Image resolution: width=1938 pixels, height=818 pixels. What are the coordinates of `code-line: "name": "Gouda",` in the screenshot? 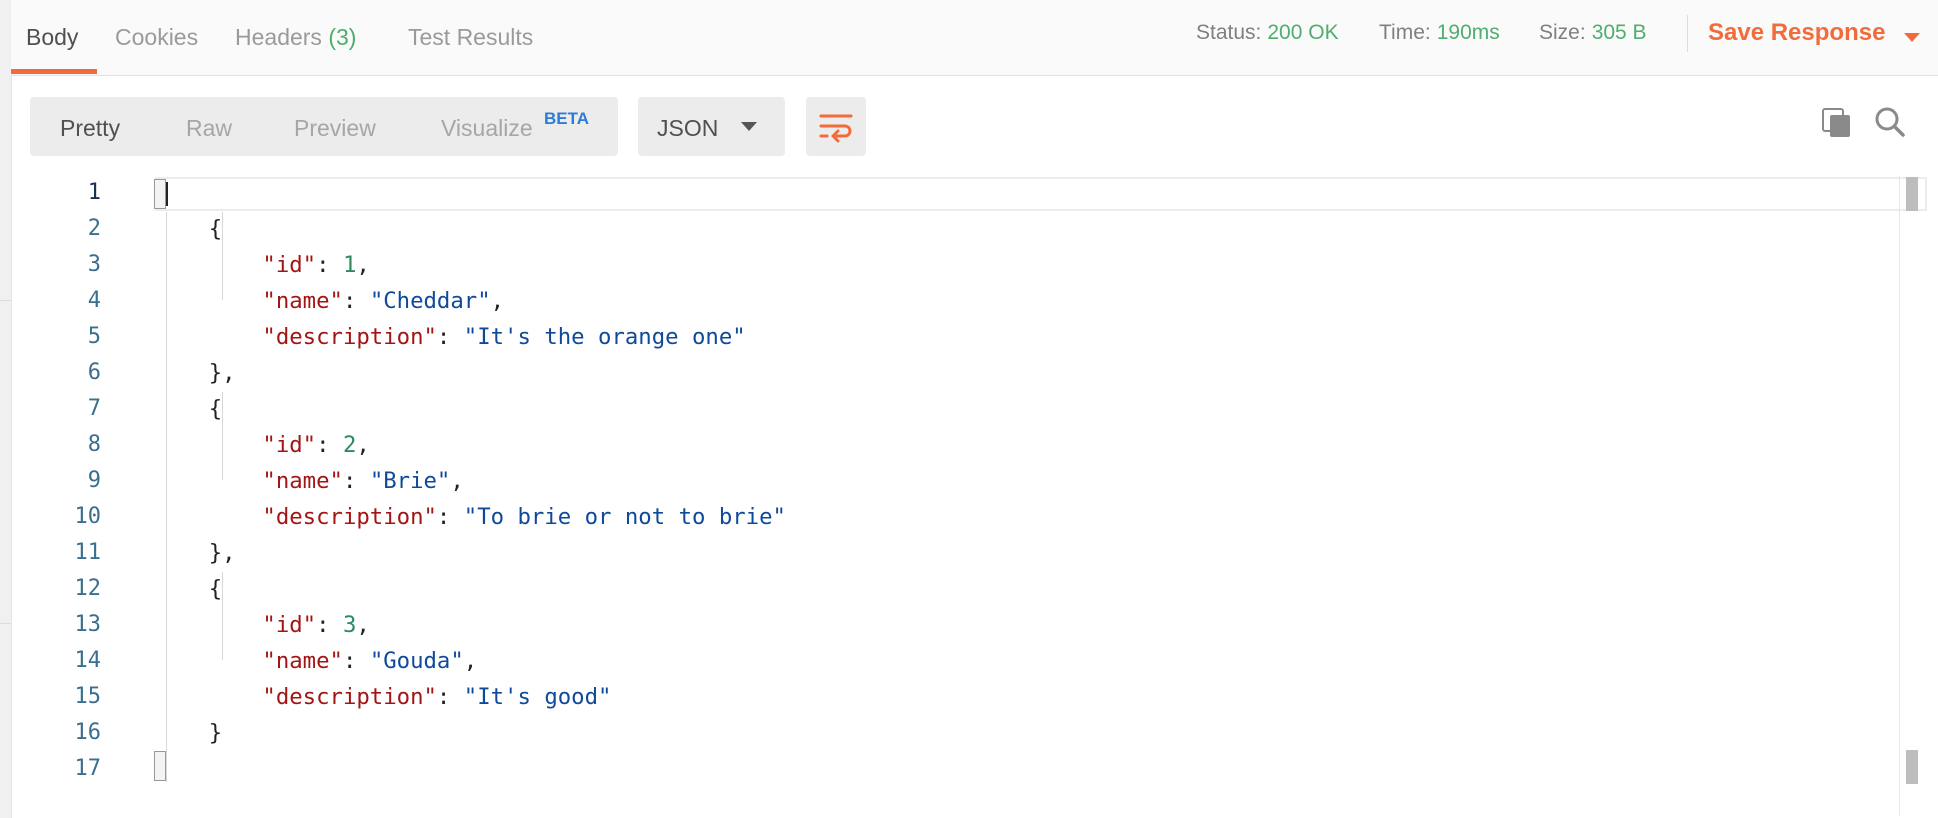 It's located at (316, 661).